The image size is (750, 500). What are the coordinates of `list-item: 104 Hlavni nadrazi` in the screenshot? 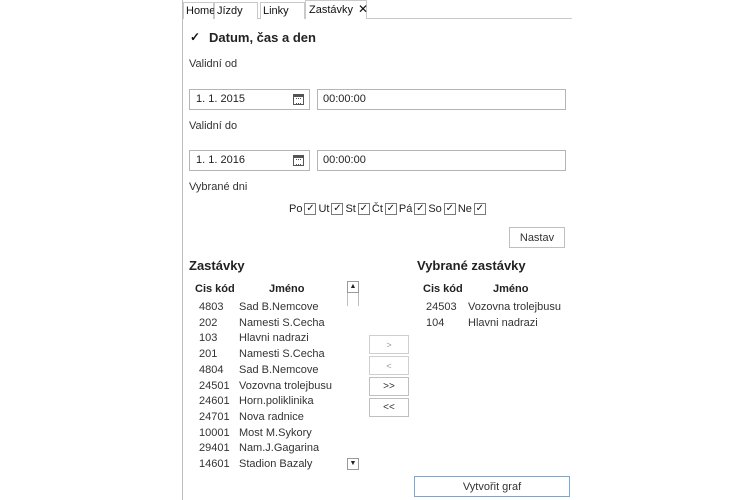 It's located at (506, 324).